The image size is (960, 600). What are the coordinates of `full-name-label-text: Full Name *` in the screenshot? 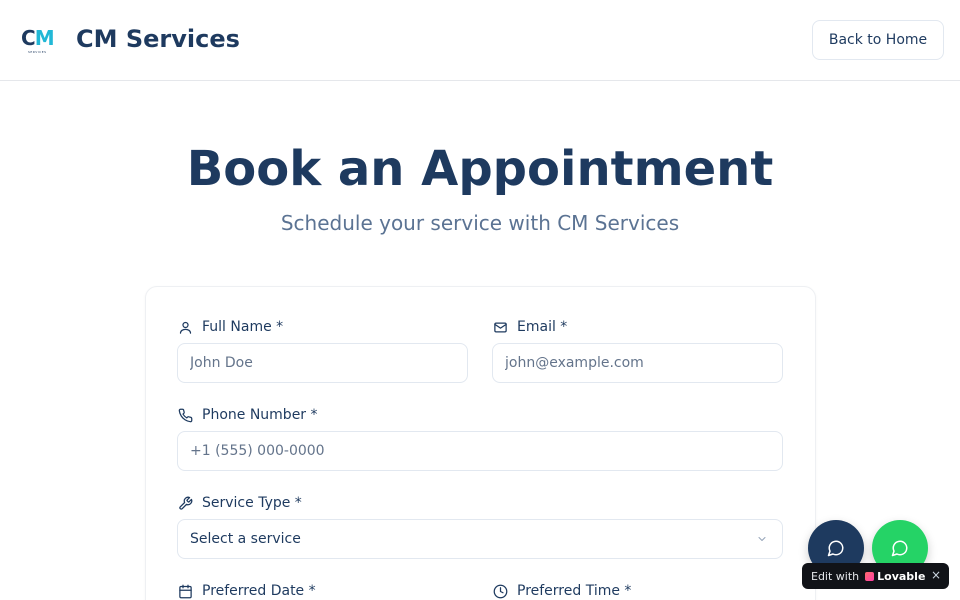 It's located at (243, 327).